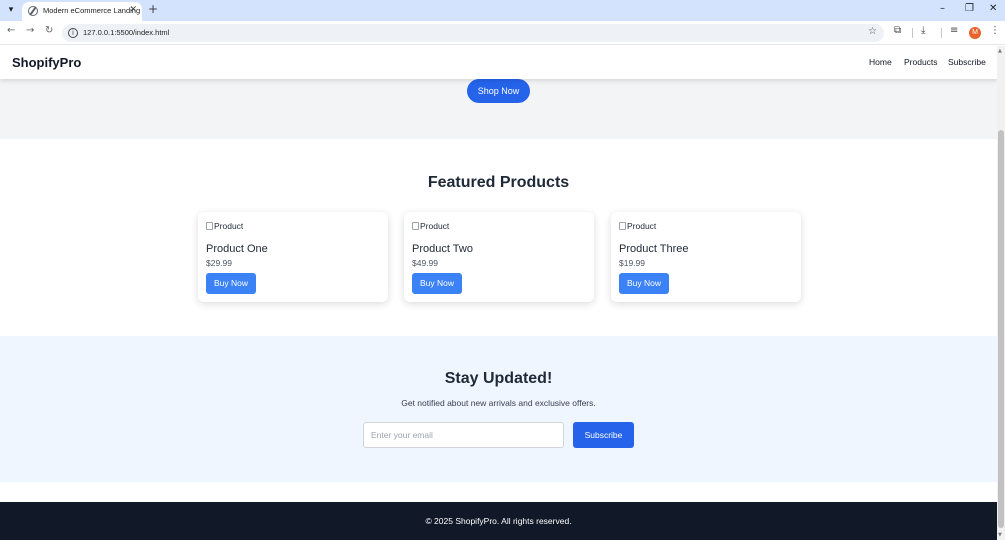 The width and height of the screenshot is (1005, 540). I want to click on site-header: ShopifyPro Home Products Subscribe, so click(498, 62).